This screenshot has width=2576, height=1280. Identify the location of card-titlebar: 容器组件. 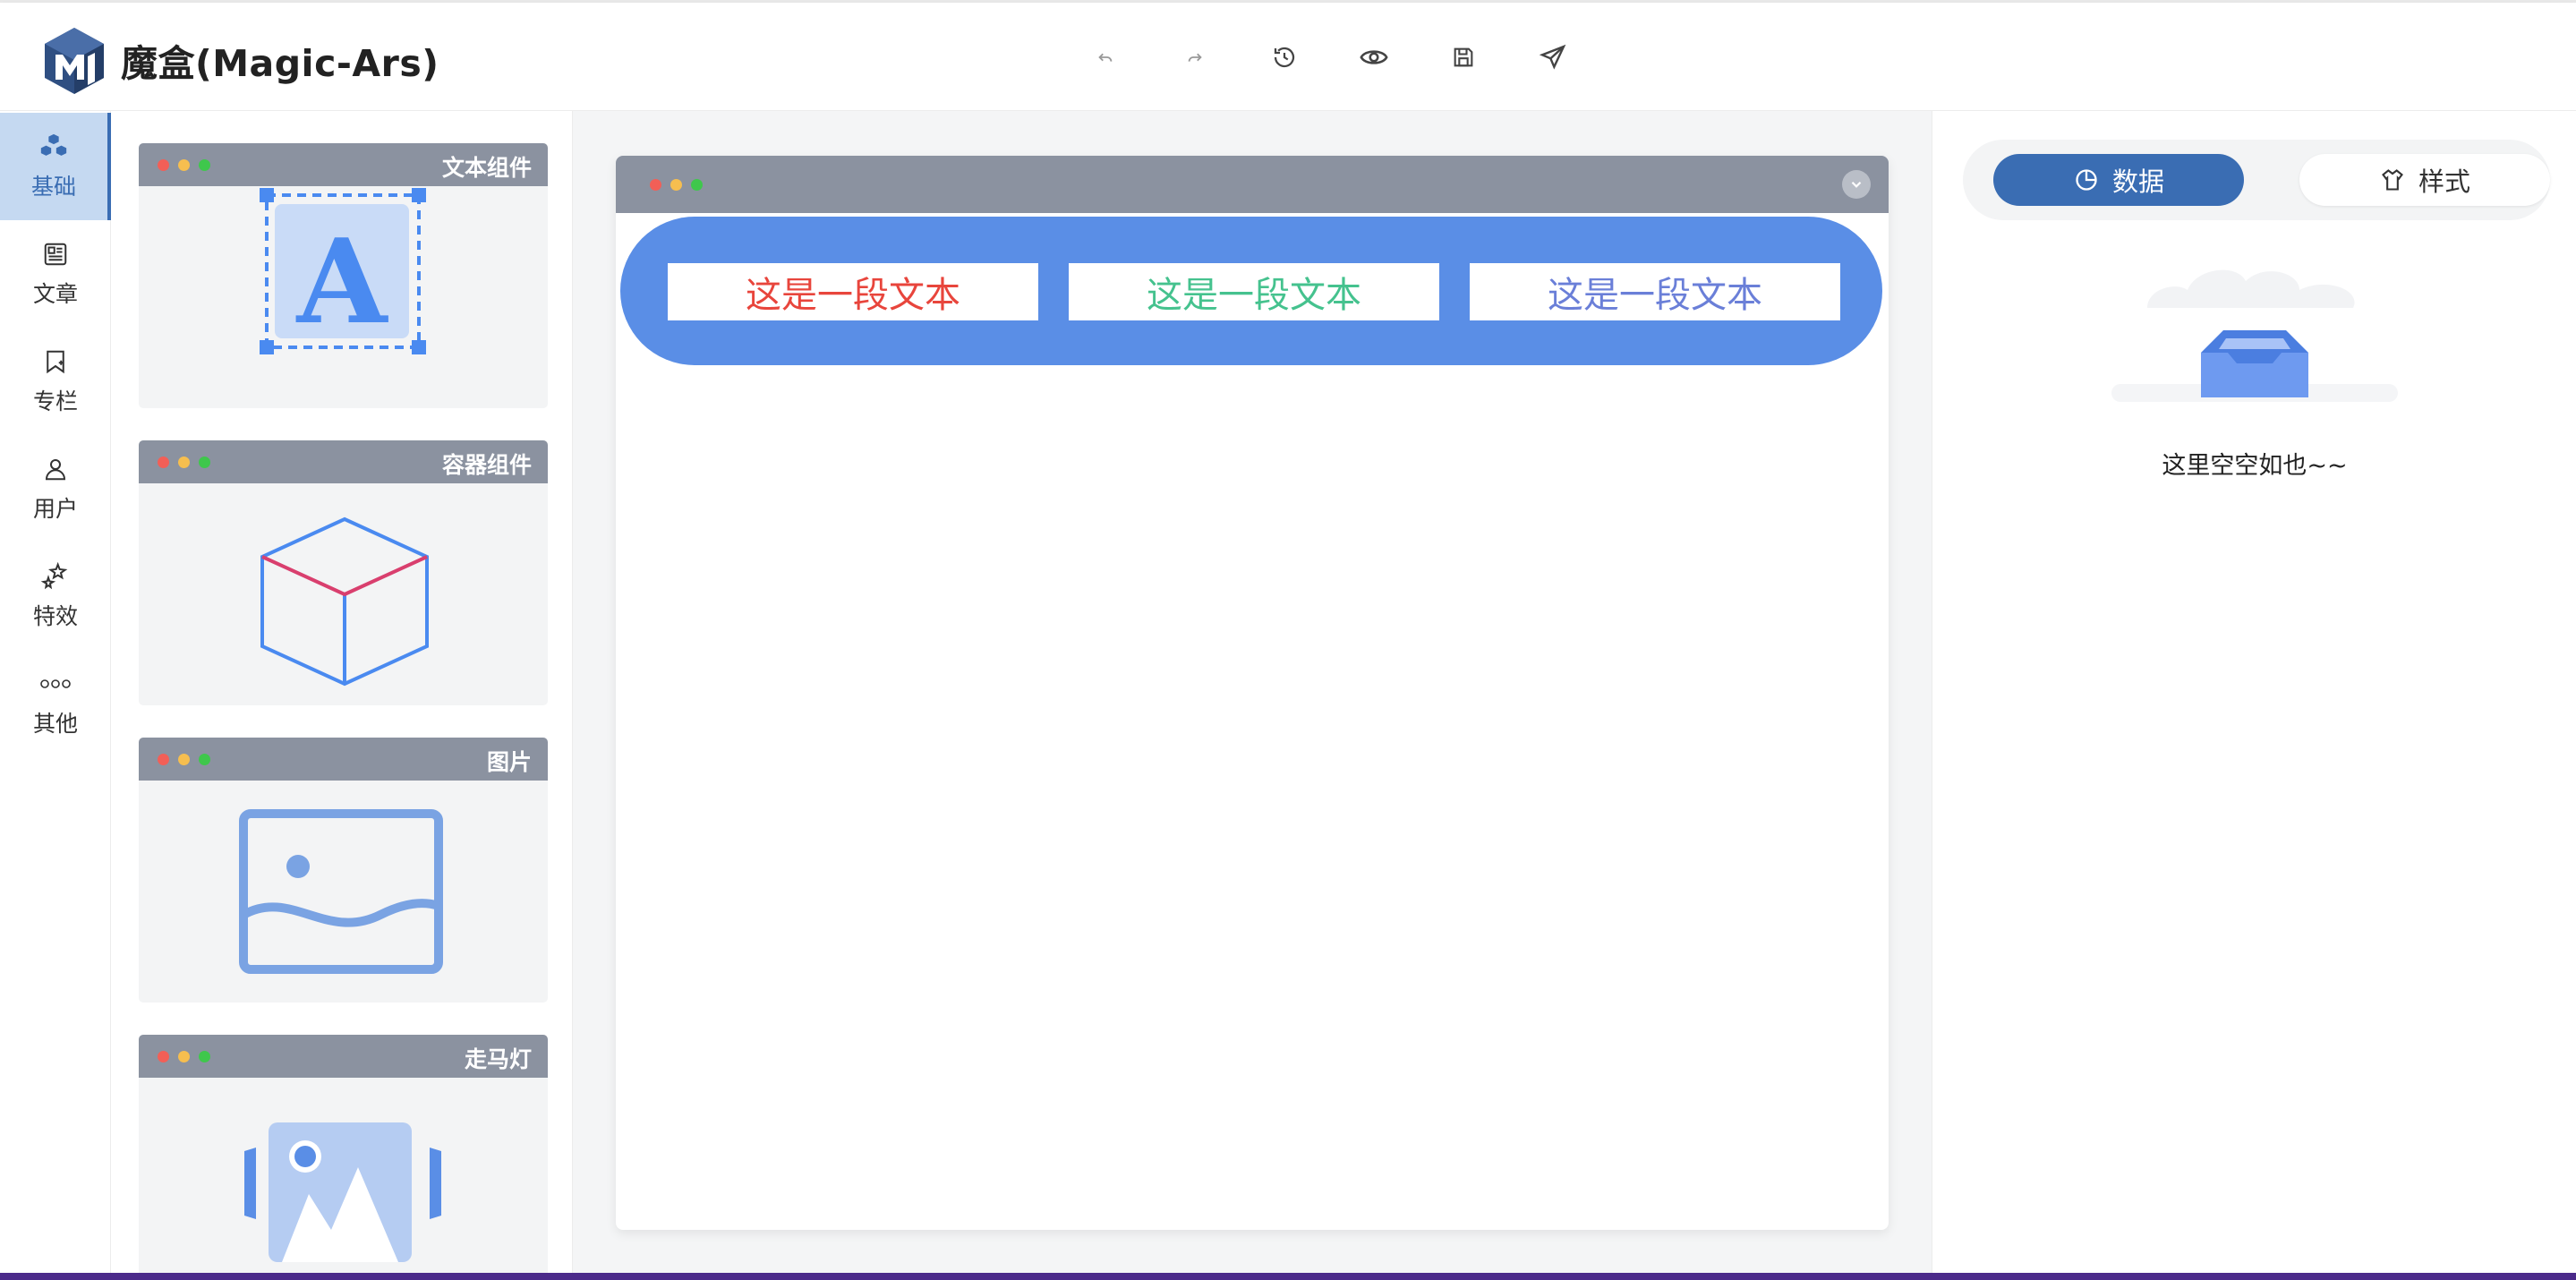
(343, 461).